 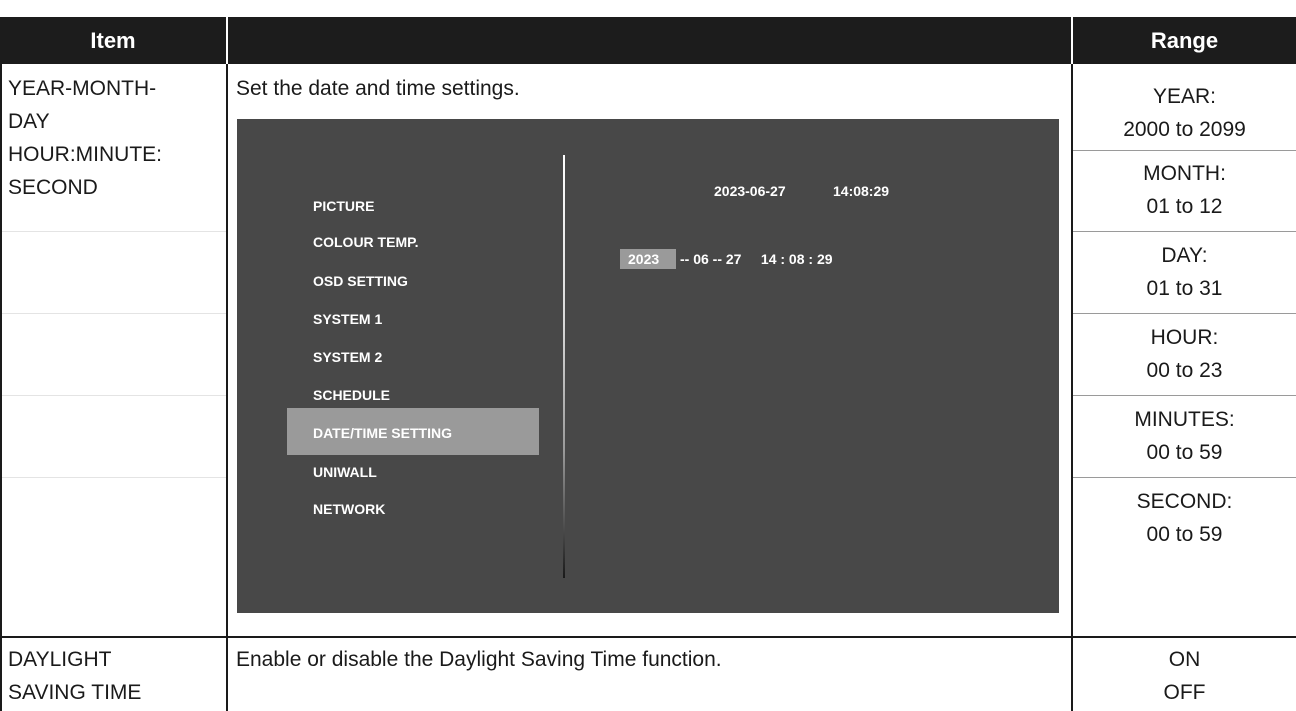 What do you see at coordinates (1184, 676) in the screenshot?
I see `range-daylight: ON OFF` at bounding box center [1184, 676].